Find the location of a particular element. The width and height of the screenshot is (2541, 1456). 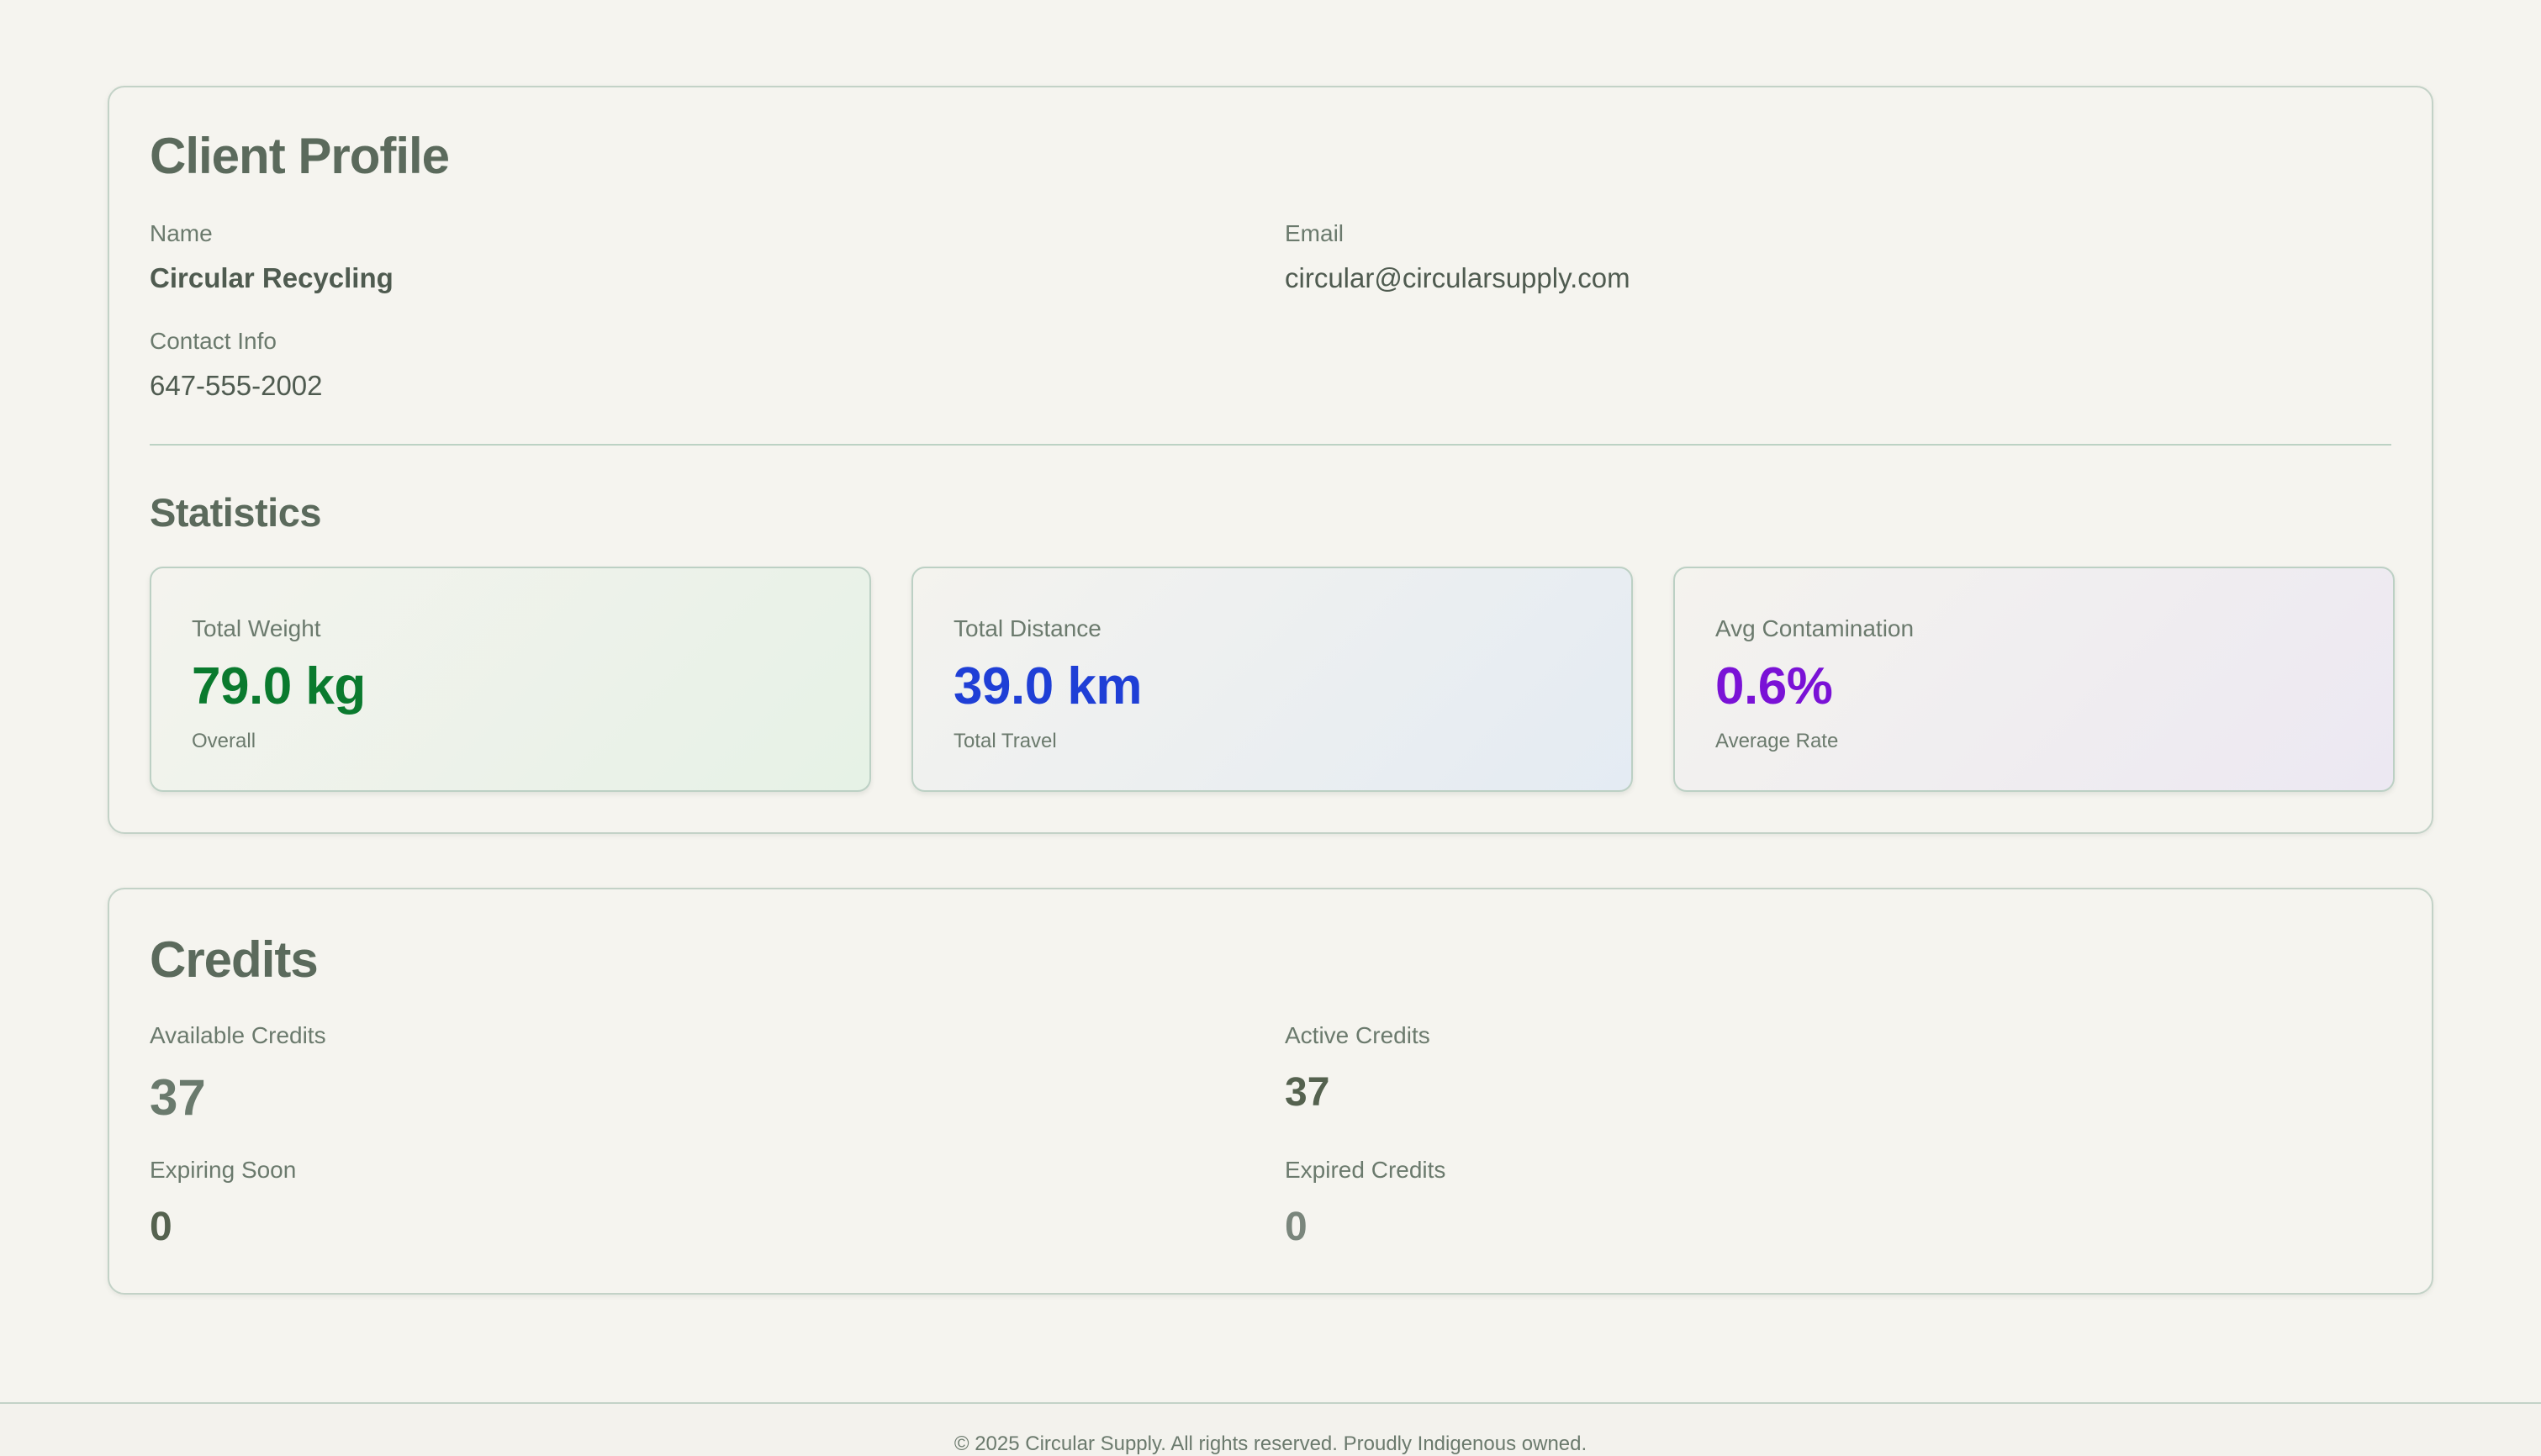

avg-contamination-sub: Average Rate is located at coordinates (1777, 741).